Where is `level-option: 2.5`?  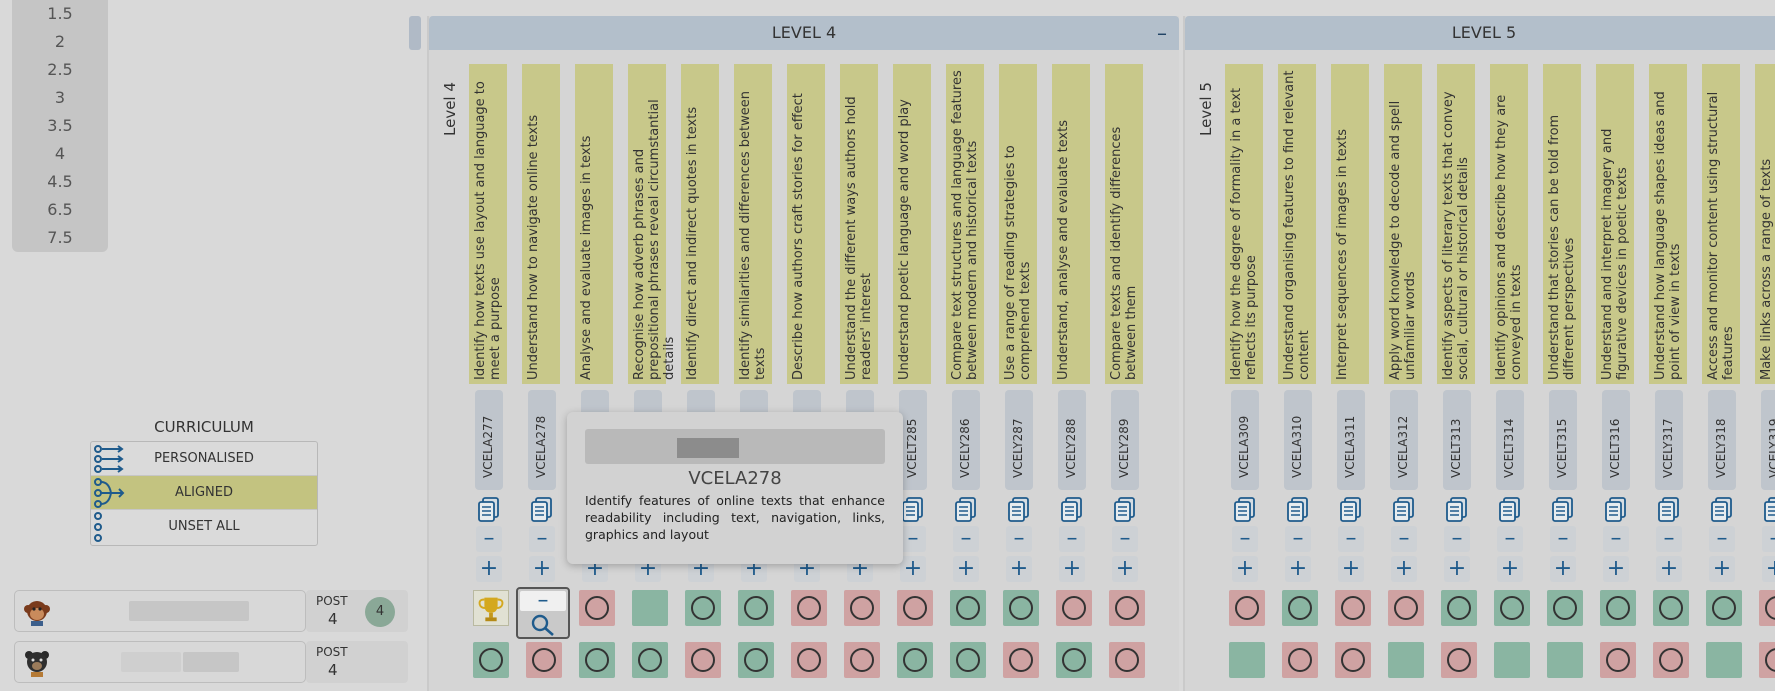 level-option: 2.5 is located at coordinates (60, 70).